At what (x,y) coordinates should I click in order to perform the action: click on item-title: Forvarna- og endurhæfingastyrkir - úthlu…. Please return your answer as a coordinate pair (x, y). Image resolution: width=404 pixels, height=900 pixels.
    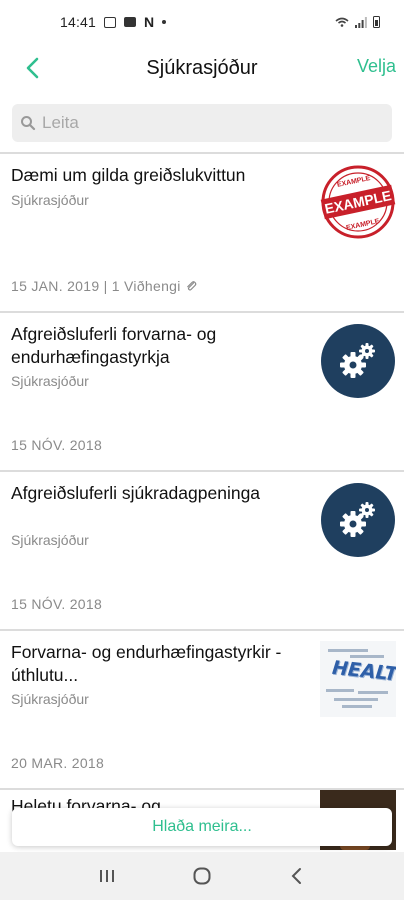
    Looking at the image, I should click on (146, 663).